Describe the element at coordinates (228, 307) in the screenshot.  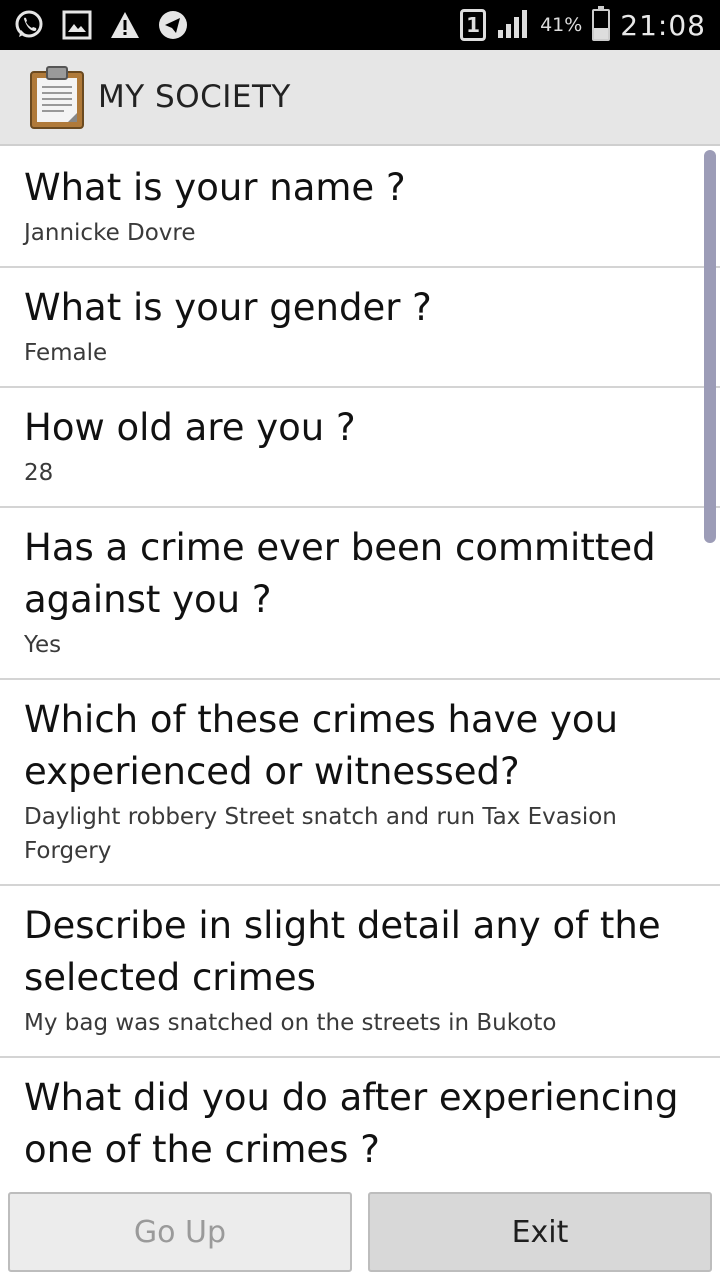
I see `question-text: What is your gender ?` at that location.